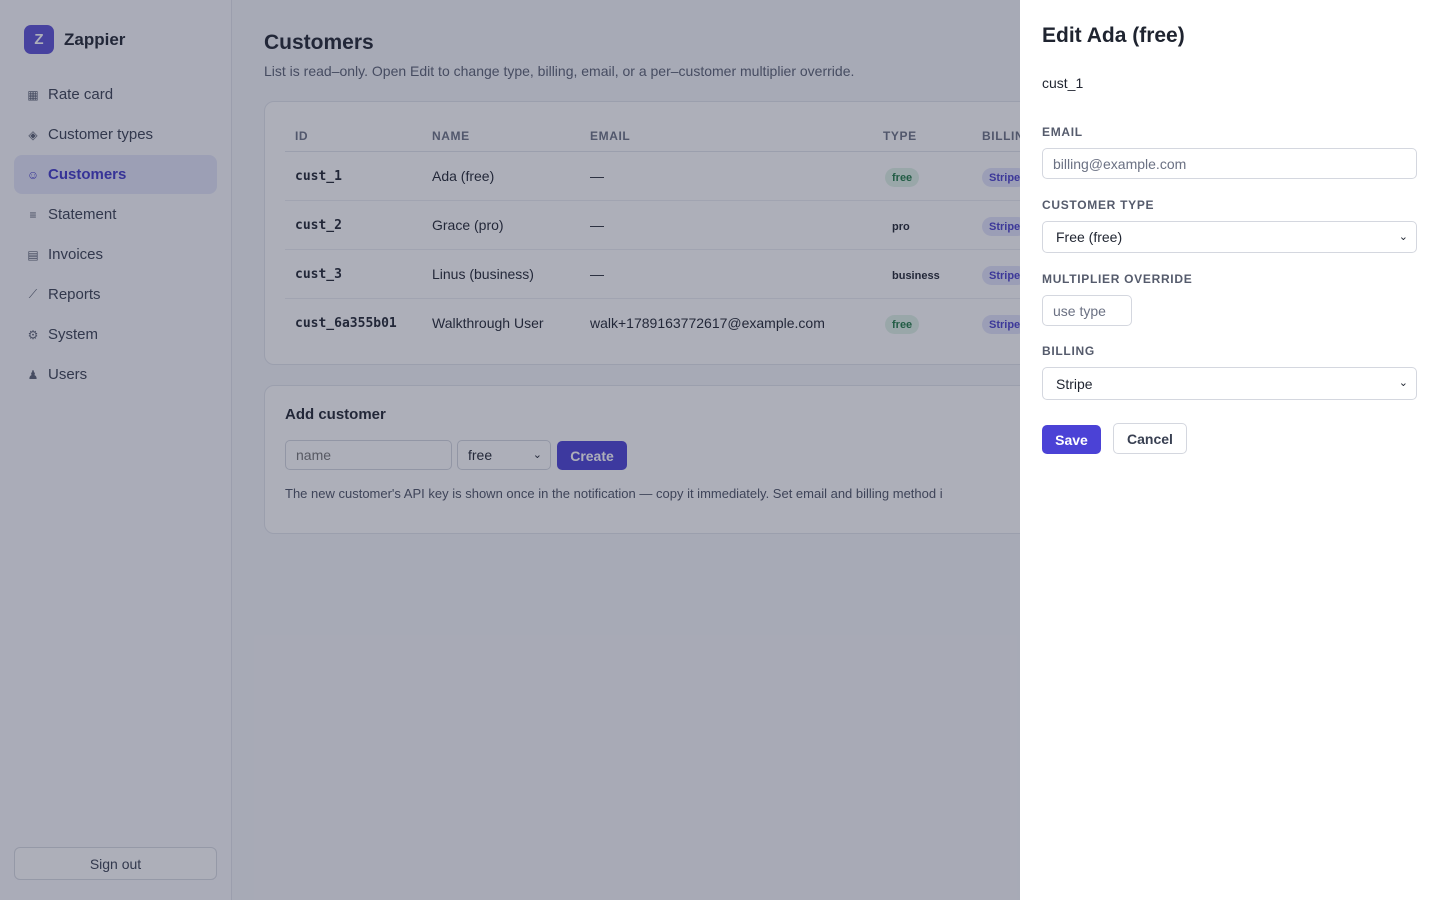 This screenshot has width=1440, height=900. Describe the element at coordinates (1071, 439) in the screenshot. I see `save-button: Save` at that location.